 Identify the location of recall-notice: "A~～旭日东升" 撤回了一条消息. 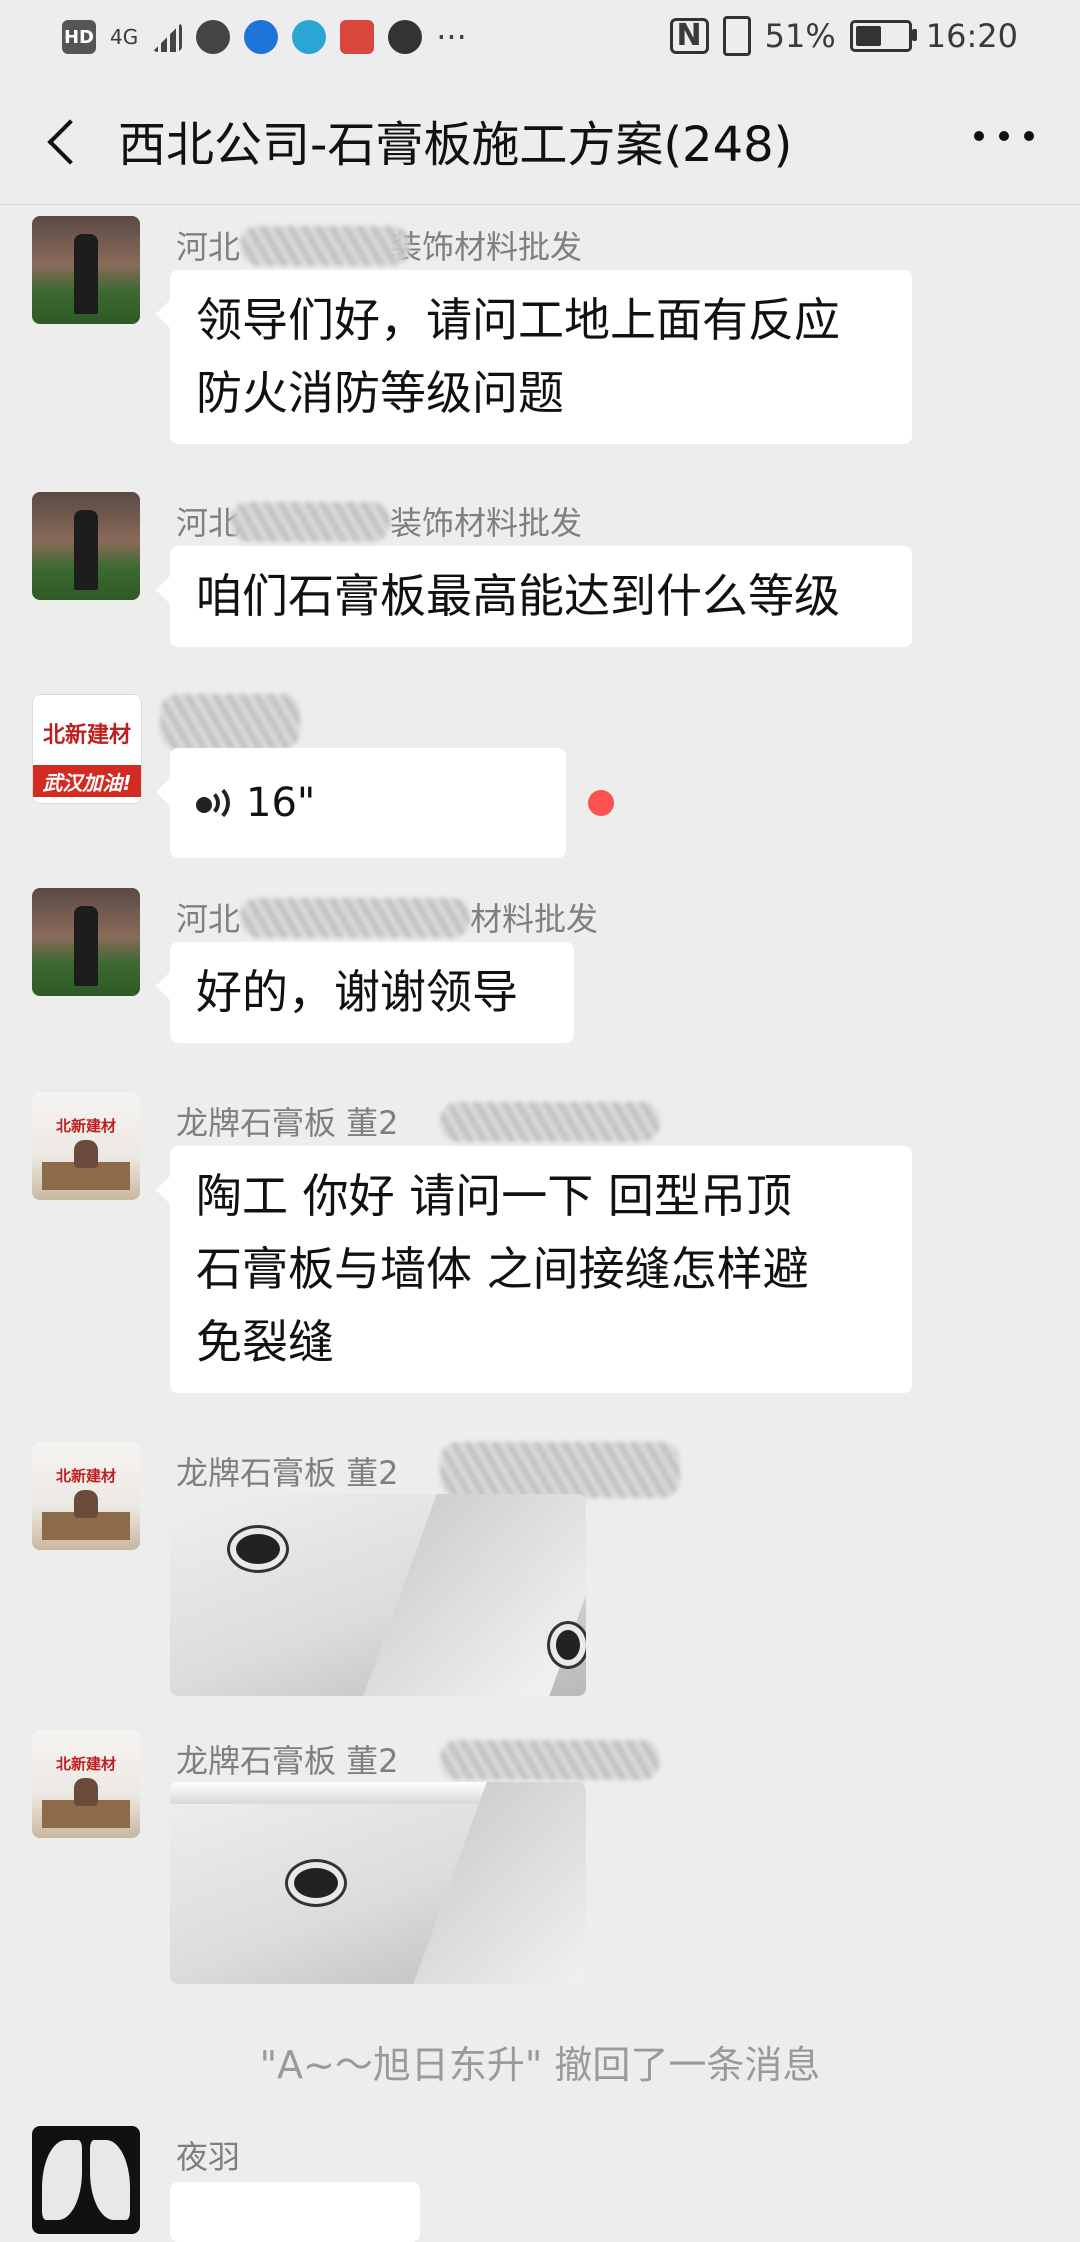
(540, 2065).